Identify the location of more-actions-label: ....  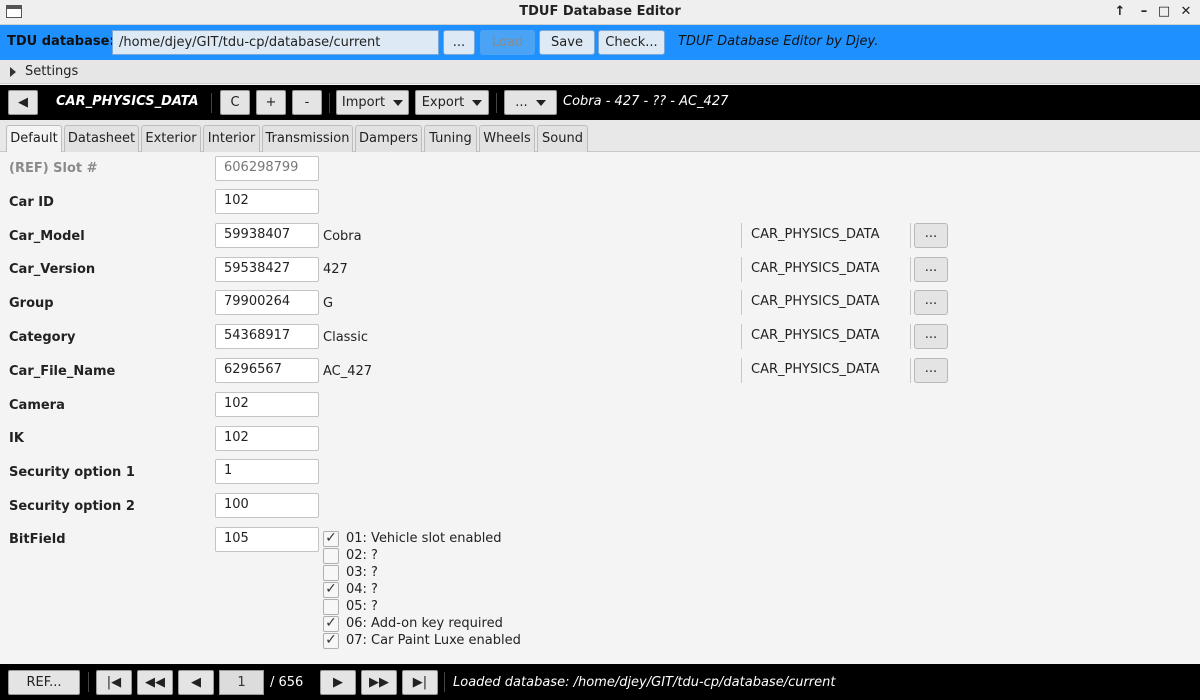
(521, 102).